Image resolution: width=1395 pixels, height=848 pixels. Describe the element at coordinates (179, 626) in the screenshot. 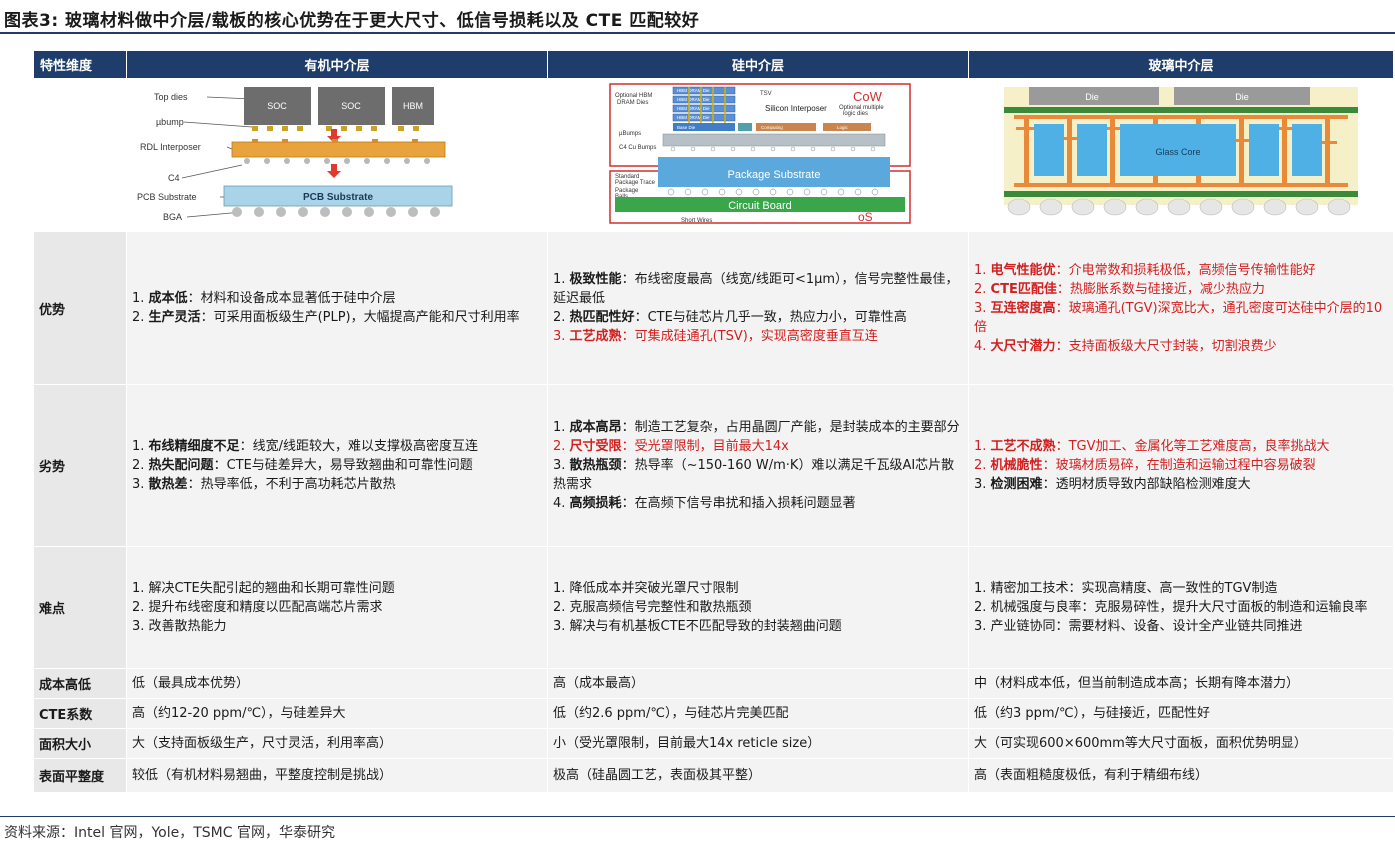

I see `cell-text: 3. 改善散热能力` at that location.